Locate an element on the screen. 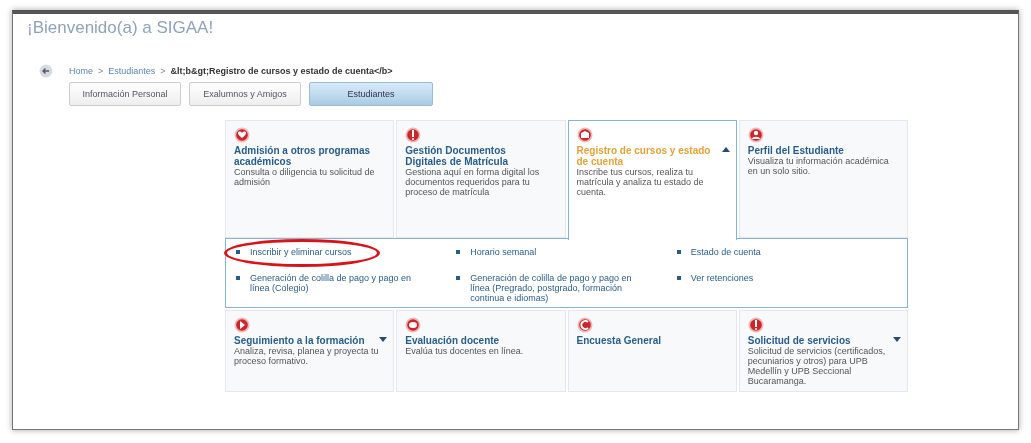 The height and width of the screenshot is (443, 1031). service-card: Solicitud de servicios Solicitud de servicios (certificados, pecuniarios y otros) para UPB Medellín y UPB Seccional Bucaramanga. is located at coordinates (823, 351).